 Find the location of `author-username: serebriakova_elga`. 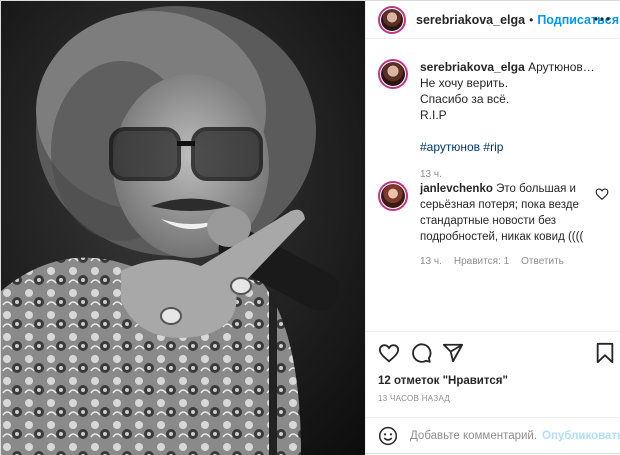

author-username: serebriakova_elga is located at coordinates (470, 20).